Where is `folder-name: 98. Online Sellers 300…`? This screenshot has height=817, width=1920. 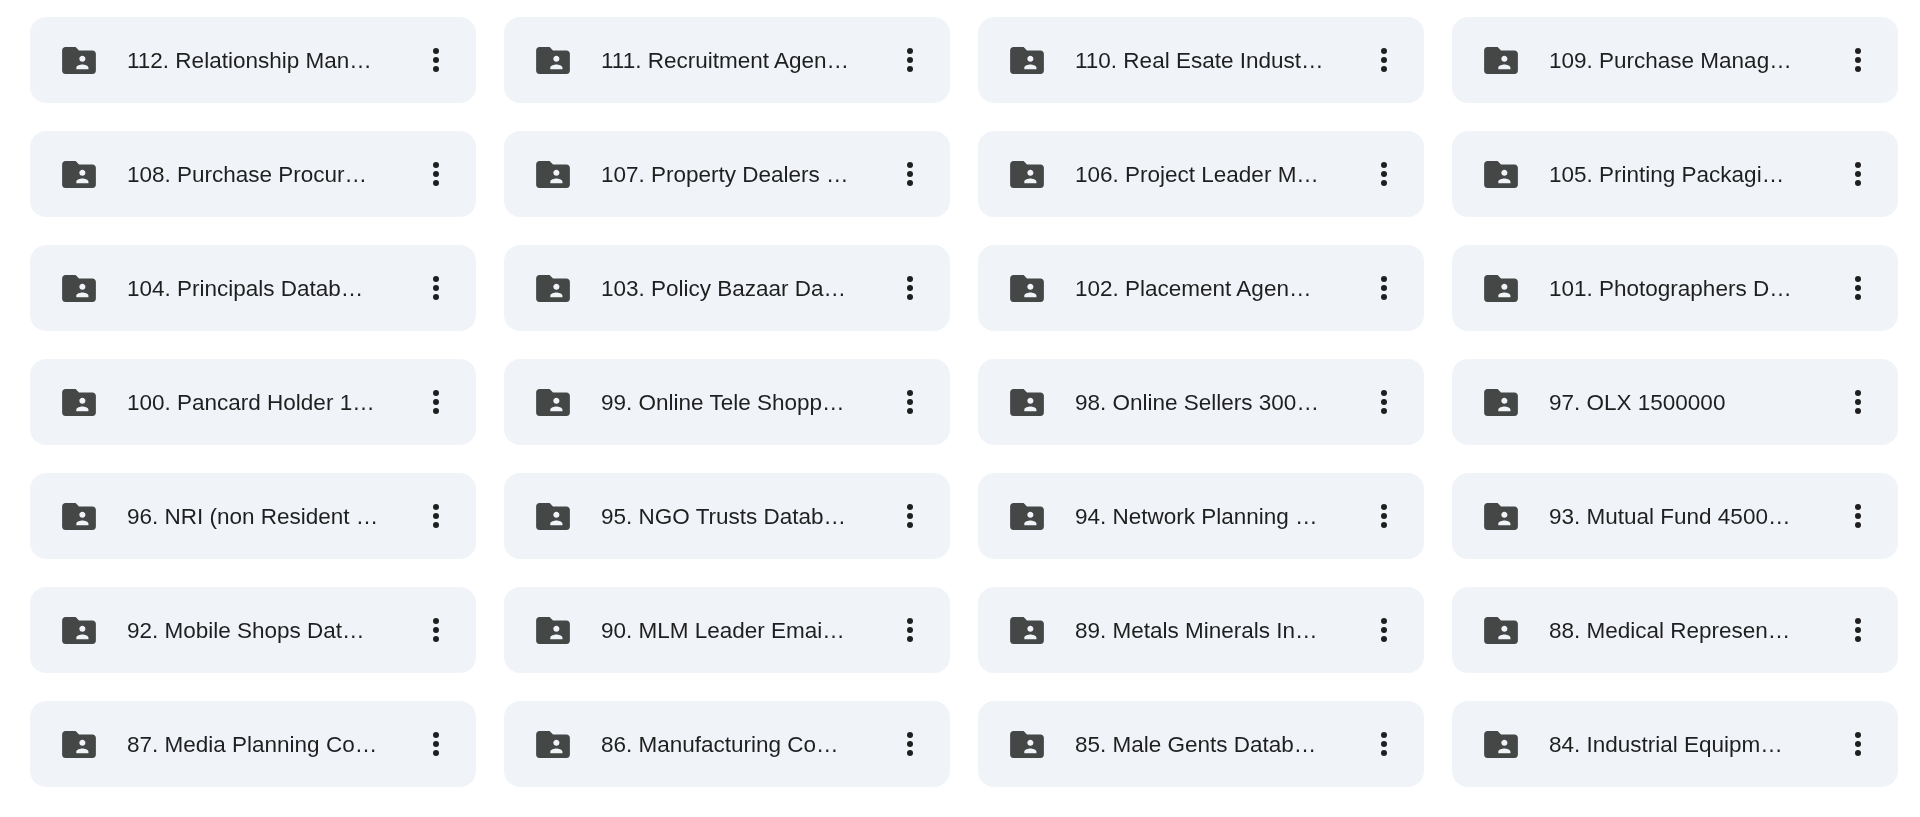
folder-name: 98. Online Sellers 300… is located at coordinates (1197, 402).